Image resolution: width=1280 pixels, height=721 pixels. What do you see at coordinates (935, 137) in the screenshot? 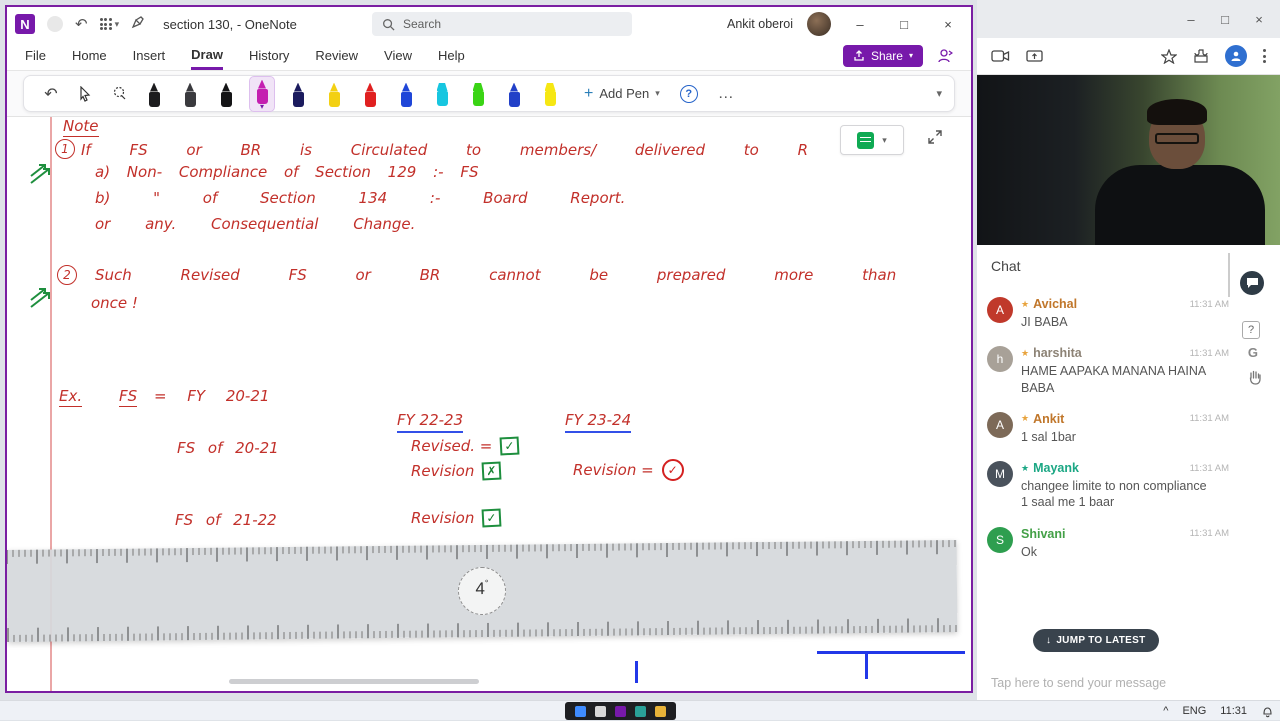
I see `expand-icon` at bounding box center [935, 137].